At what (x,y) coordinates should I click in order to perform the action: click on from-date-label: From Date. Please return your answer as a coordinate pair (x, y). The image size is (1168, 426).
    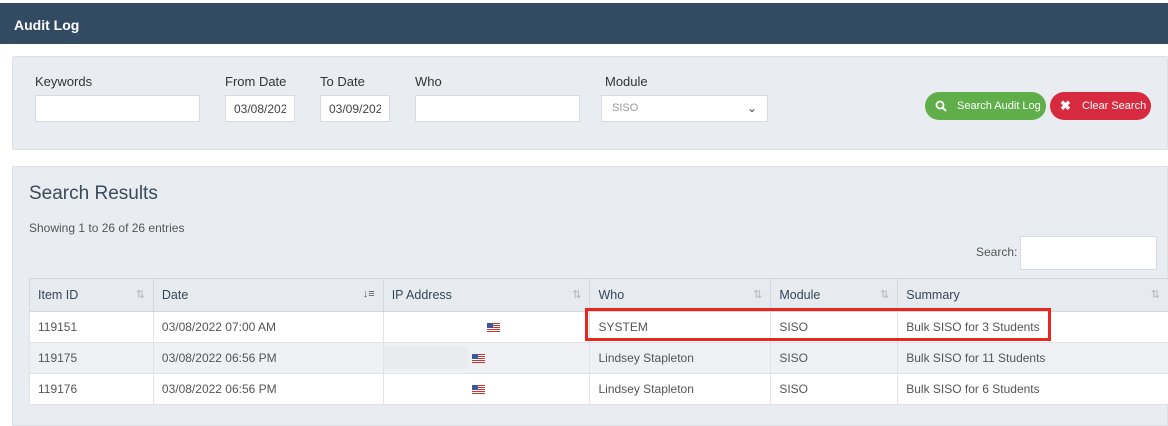
    Looking at the image, I should click on (255, 81).